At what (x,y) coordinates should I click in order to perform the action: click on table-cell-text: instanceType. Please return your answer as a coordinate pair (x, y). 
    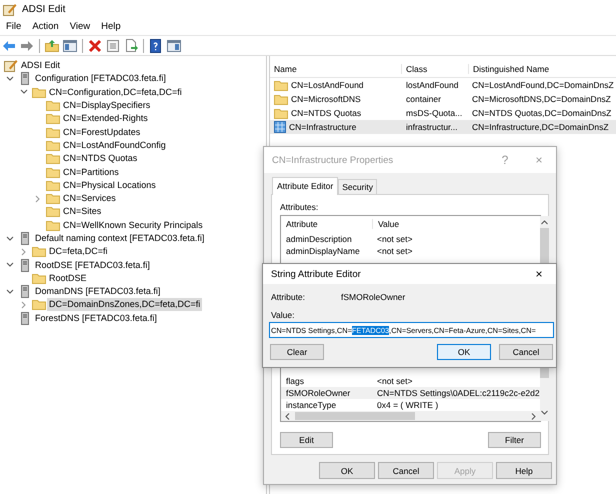
    Looking at the image, I should click on (311, 405).